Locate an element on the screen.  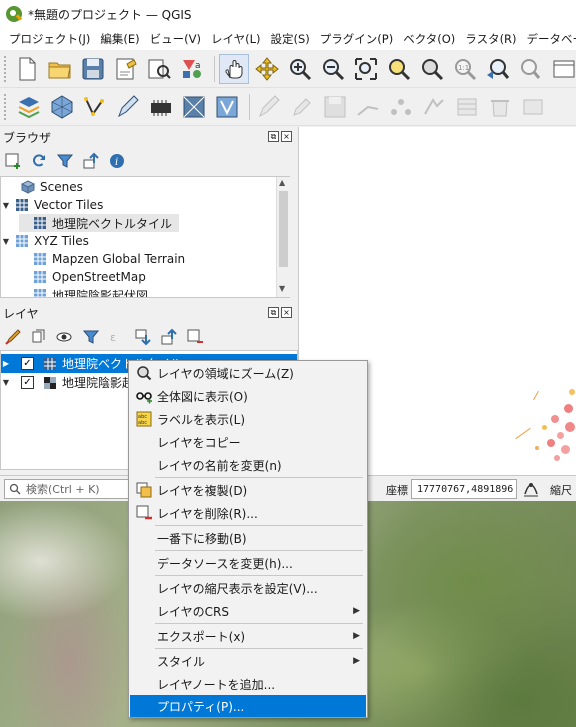
new-map-view-icon is located at coordinates (562, 69).